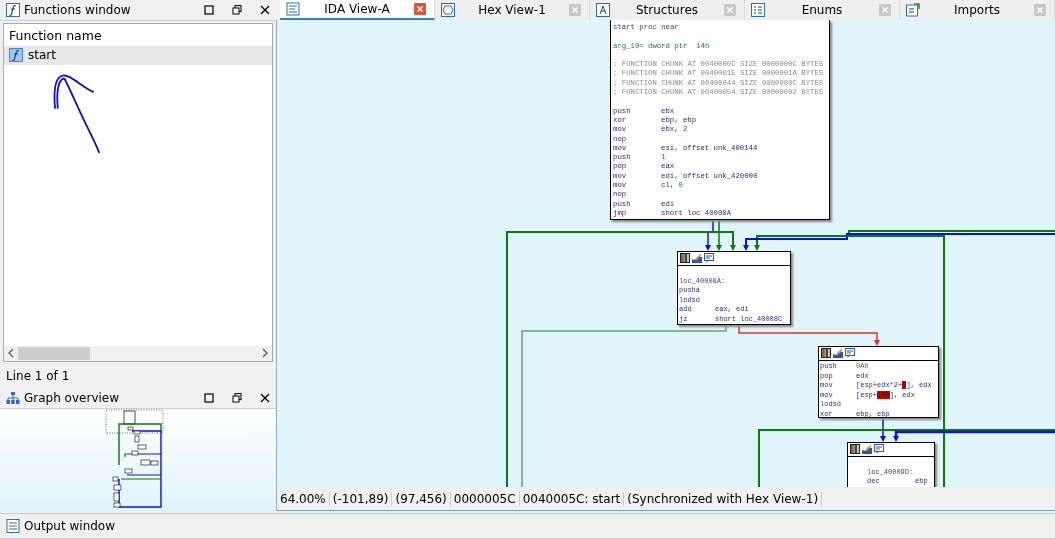 The image size is (1055, 539). I want to click on status-field: (Synchronized with Hex View-1), so click(723, 498).